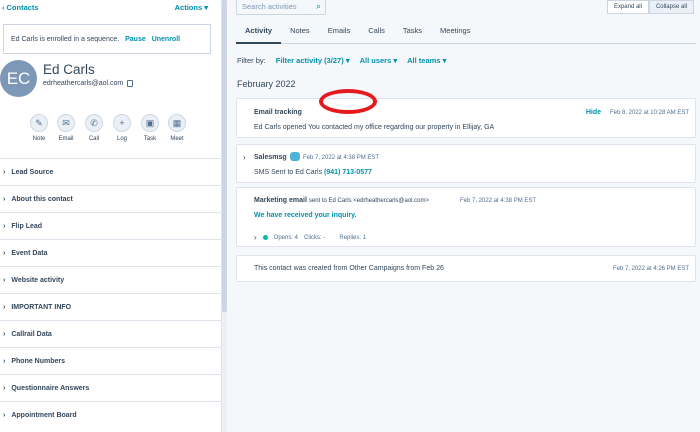 The width and height of the screenshot is (700, 432). I want to click on status-dot-icon, so click(265, 237).